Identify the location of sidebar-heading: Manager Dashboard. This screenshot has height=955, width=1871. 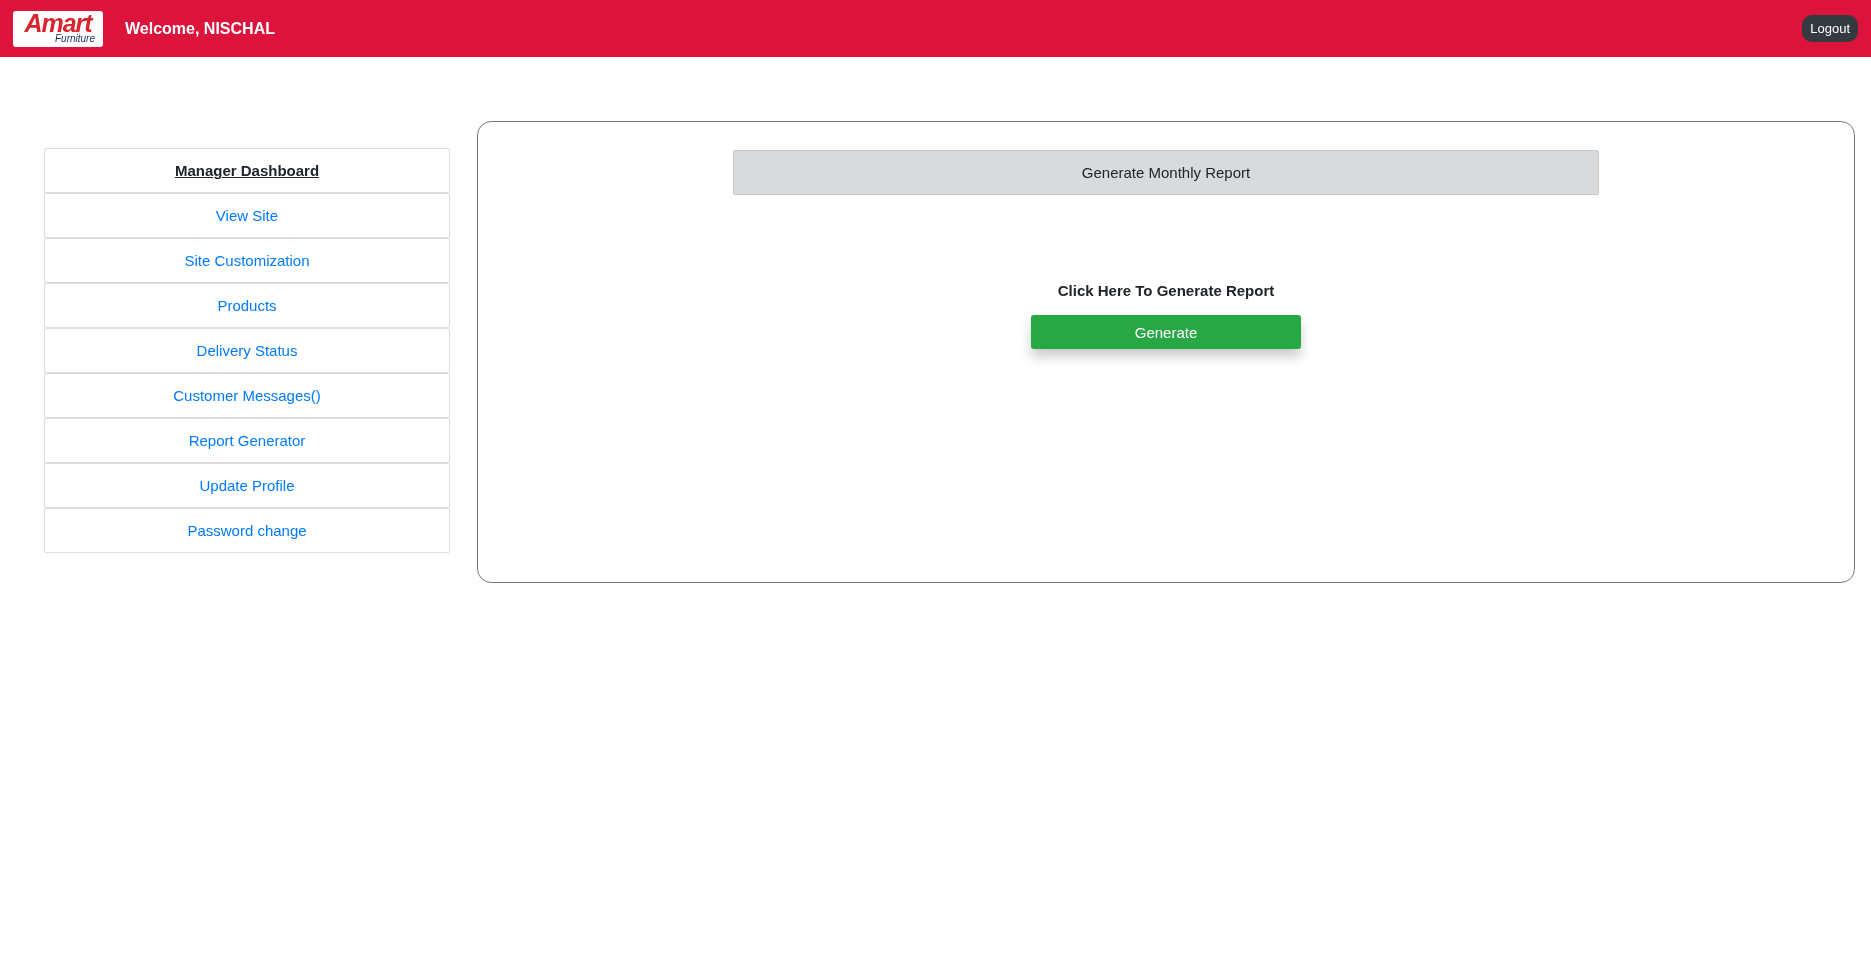
(247, 170).